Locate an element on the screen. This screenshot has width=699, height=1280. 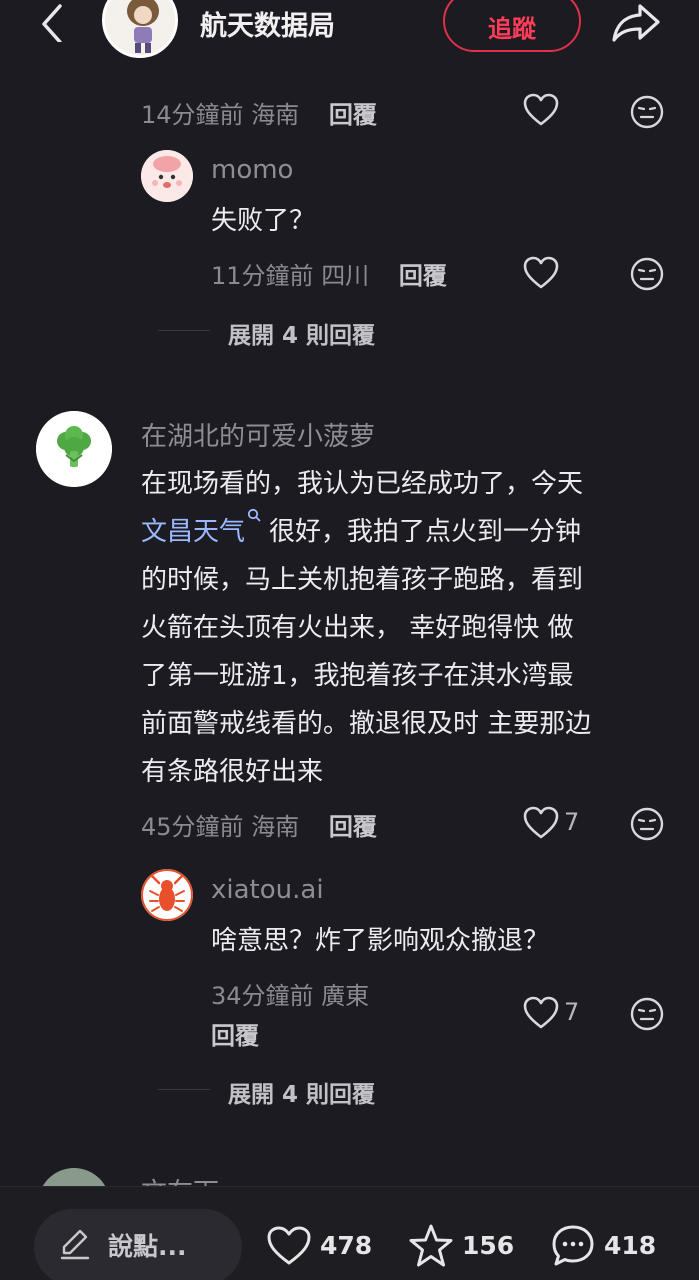
comment-count: 418 is located at coordinates (630, 1245).